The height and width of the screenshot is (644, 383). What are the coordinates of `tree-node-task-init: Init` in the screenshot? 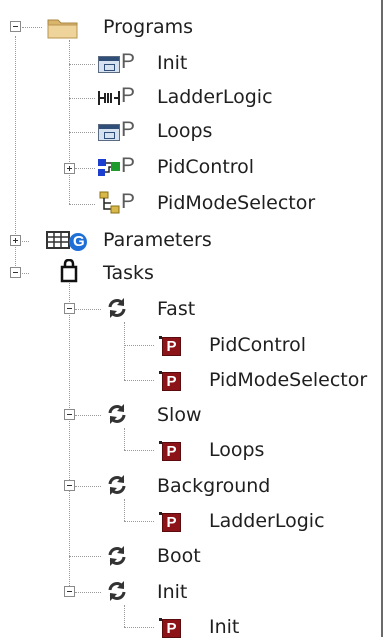 It's located at (172, 592).